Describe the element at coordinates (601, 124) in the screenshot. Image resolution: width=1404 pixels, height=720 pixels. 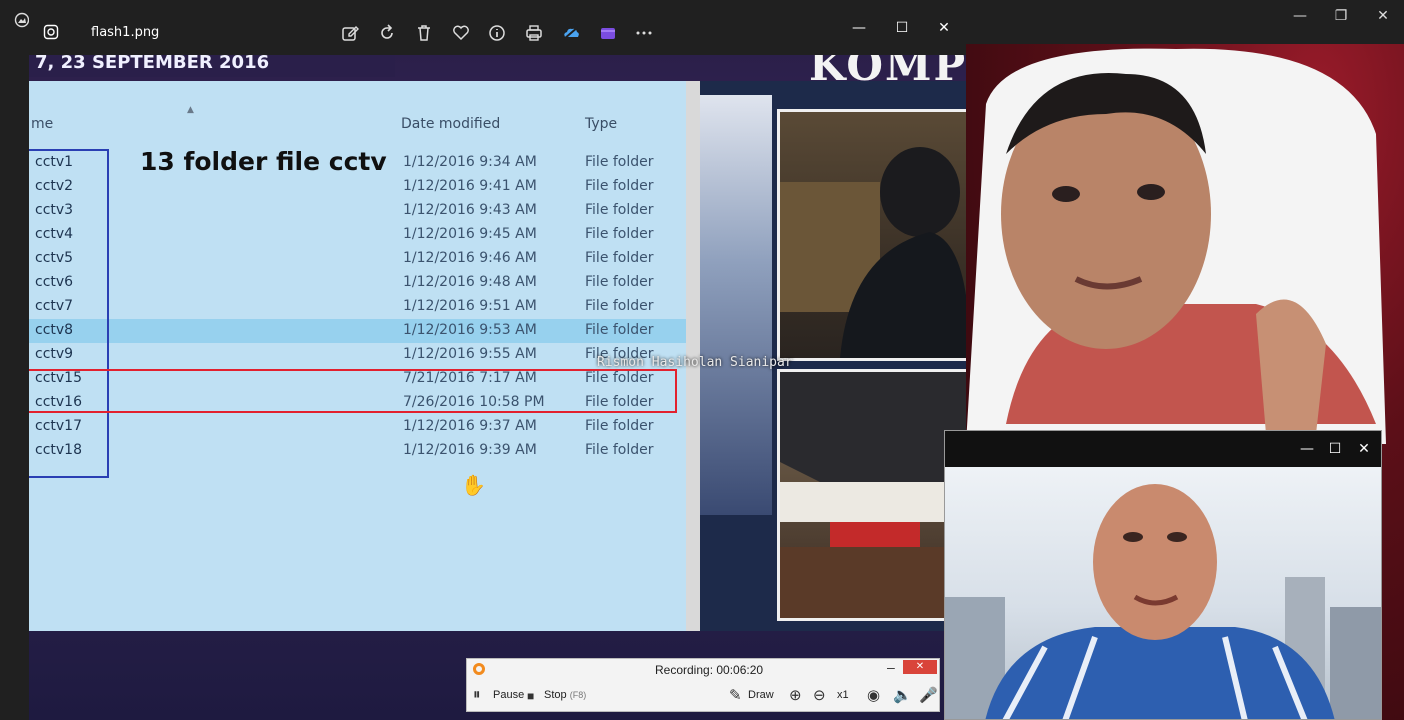
I see `type-column-header: Type` at that location.